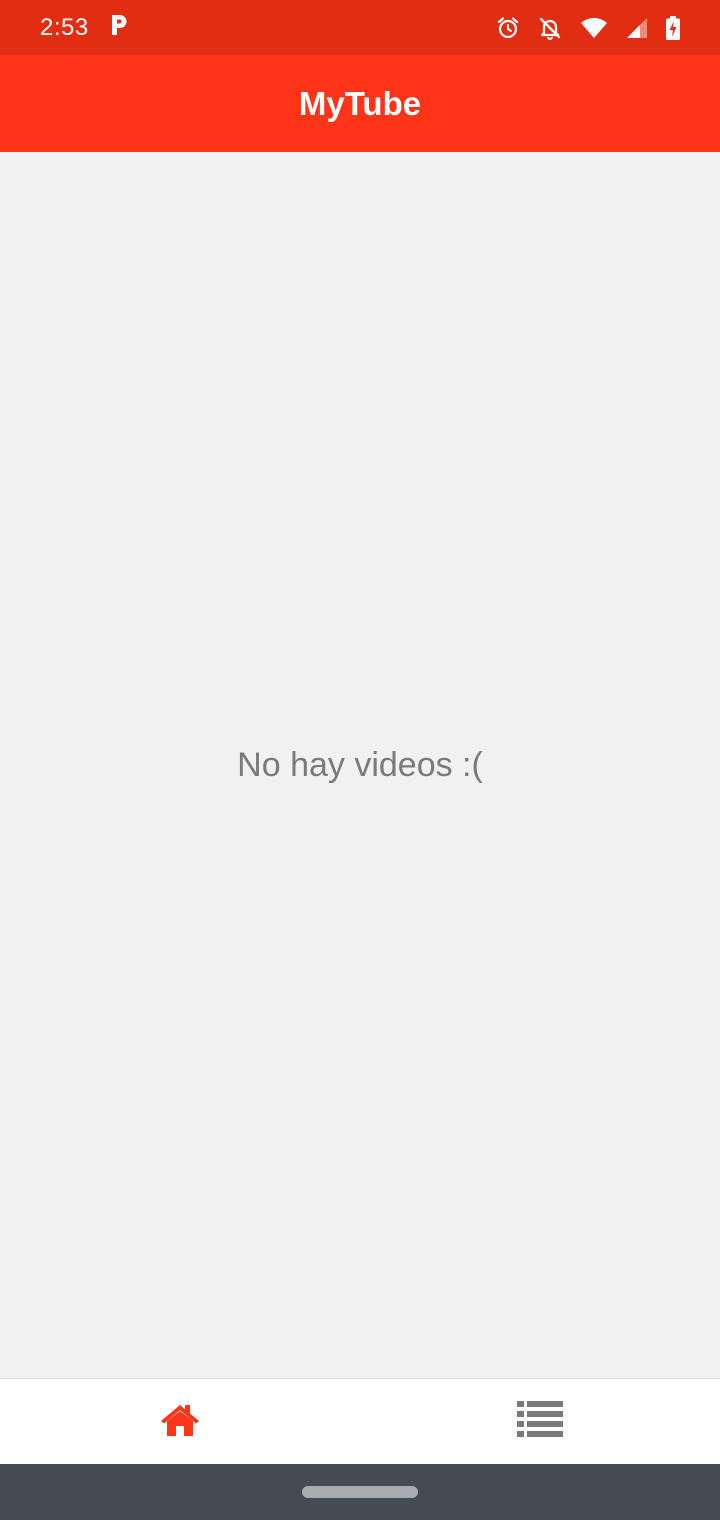  Describe the element at coordinates (550, 28) in the screenshot. I see `notifications-off-icon` at that location.